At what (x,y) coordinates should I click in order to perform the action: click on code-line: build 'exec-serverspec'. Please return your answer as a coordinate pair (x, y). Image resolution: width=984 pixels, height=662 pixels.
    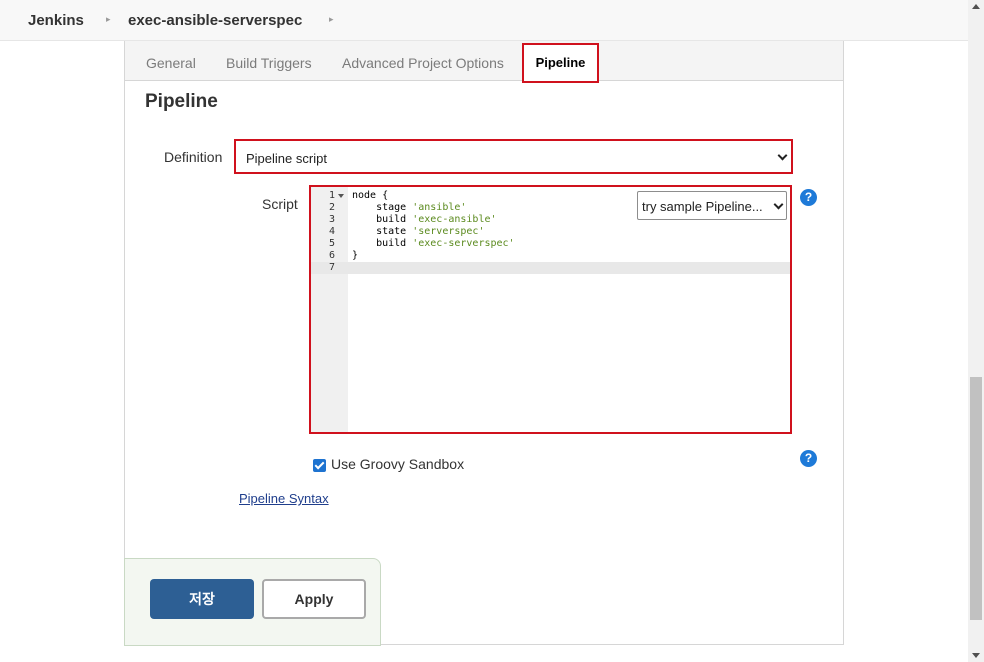
    Looking at the image, I should click on (433, 243).